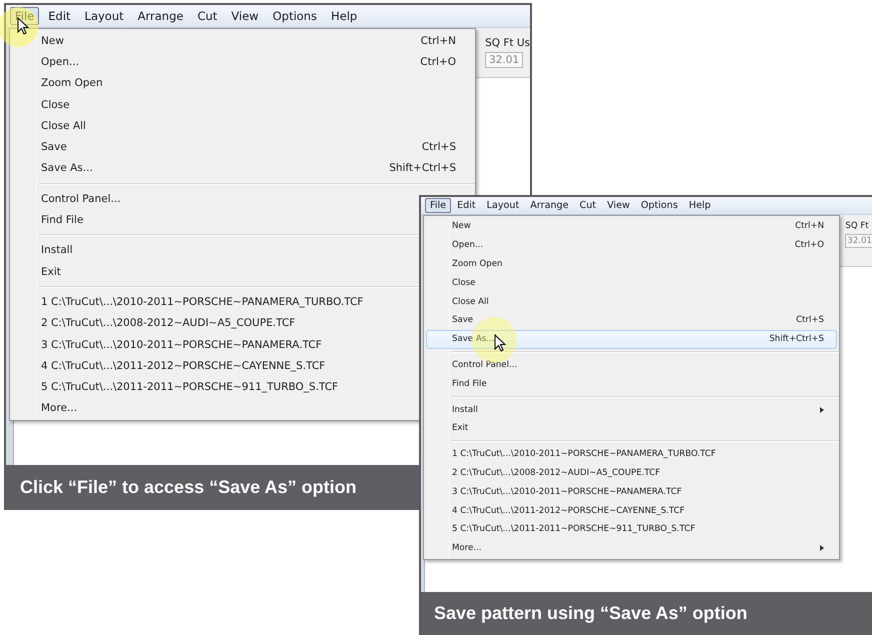 This screenshot has width=872, height=635. What do you see at coordinates (177, 365) in the screenshot?
I see `menu-item: 4 C:\TruCut\...\2011-2012~PORSCHE~CAYENNE_S.TCF` at bounding box center [177, 365].